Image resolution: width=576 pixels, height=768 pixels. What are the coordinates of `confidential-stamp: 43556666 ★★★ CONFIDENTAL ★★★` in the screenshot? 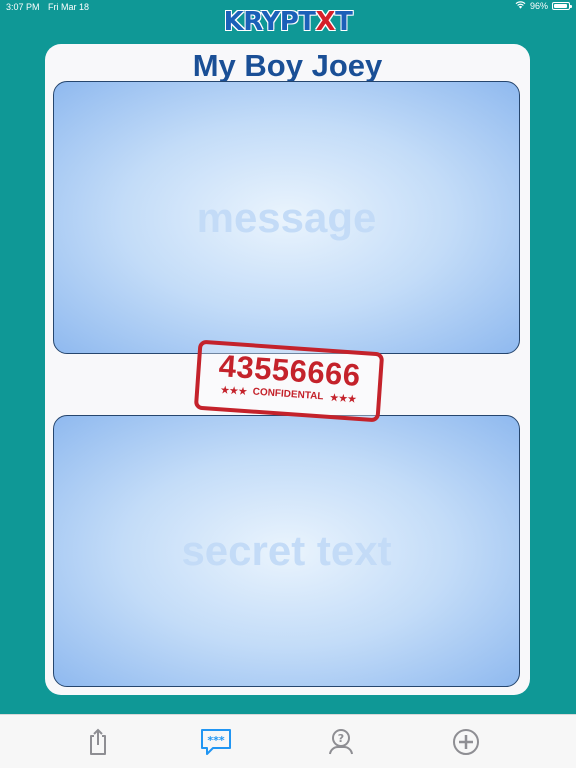 It's located at (289, 381).